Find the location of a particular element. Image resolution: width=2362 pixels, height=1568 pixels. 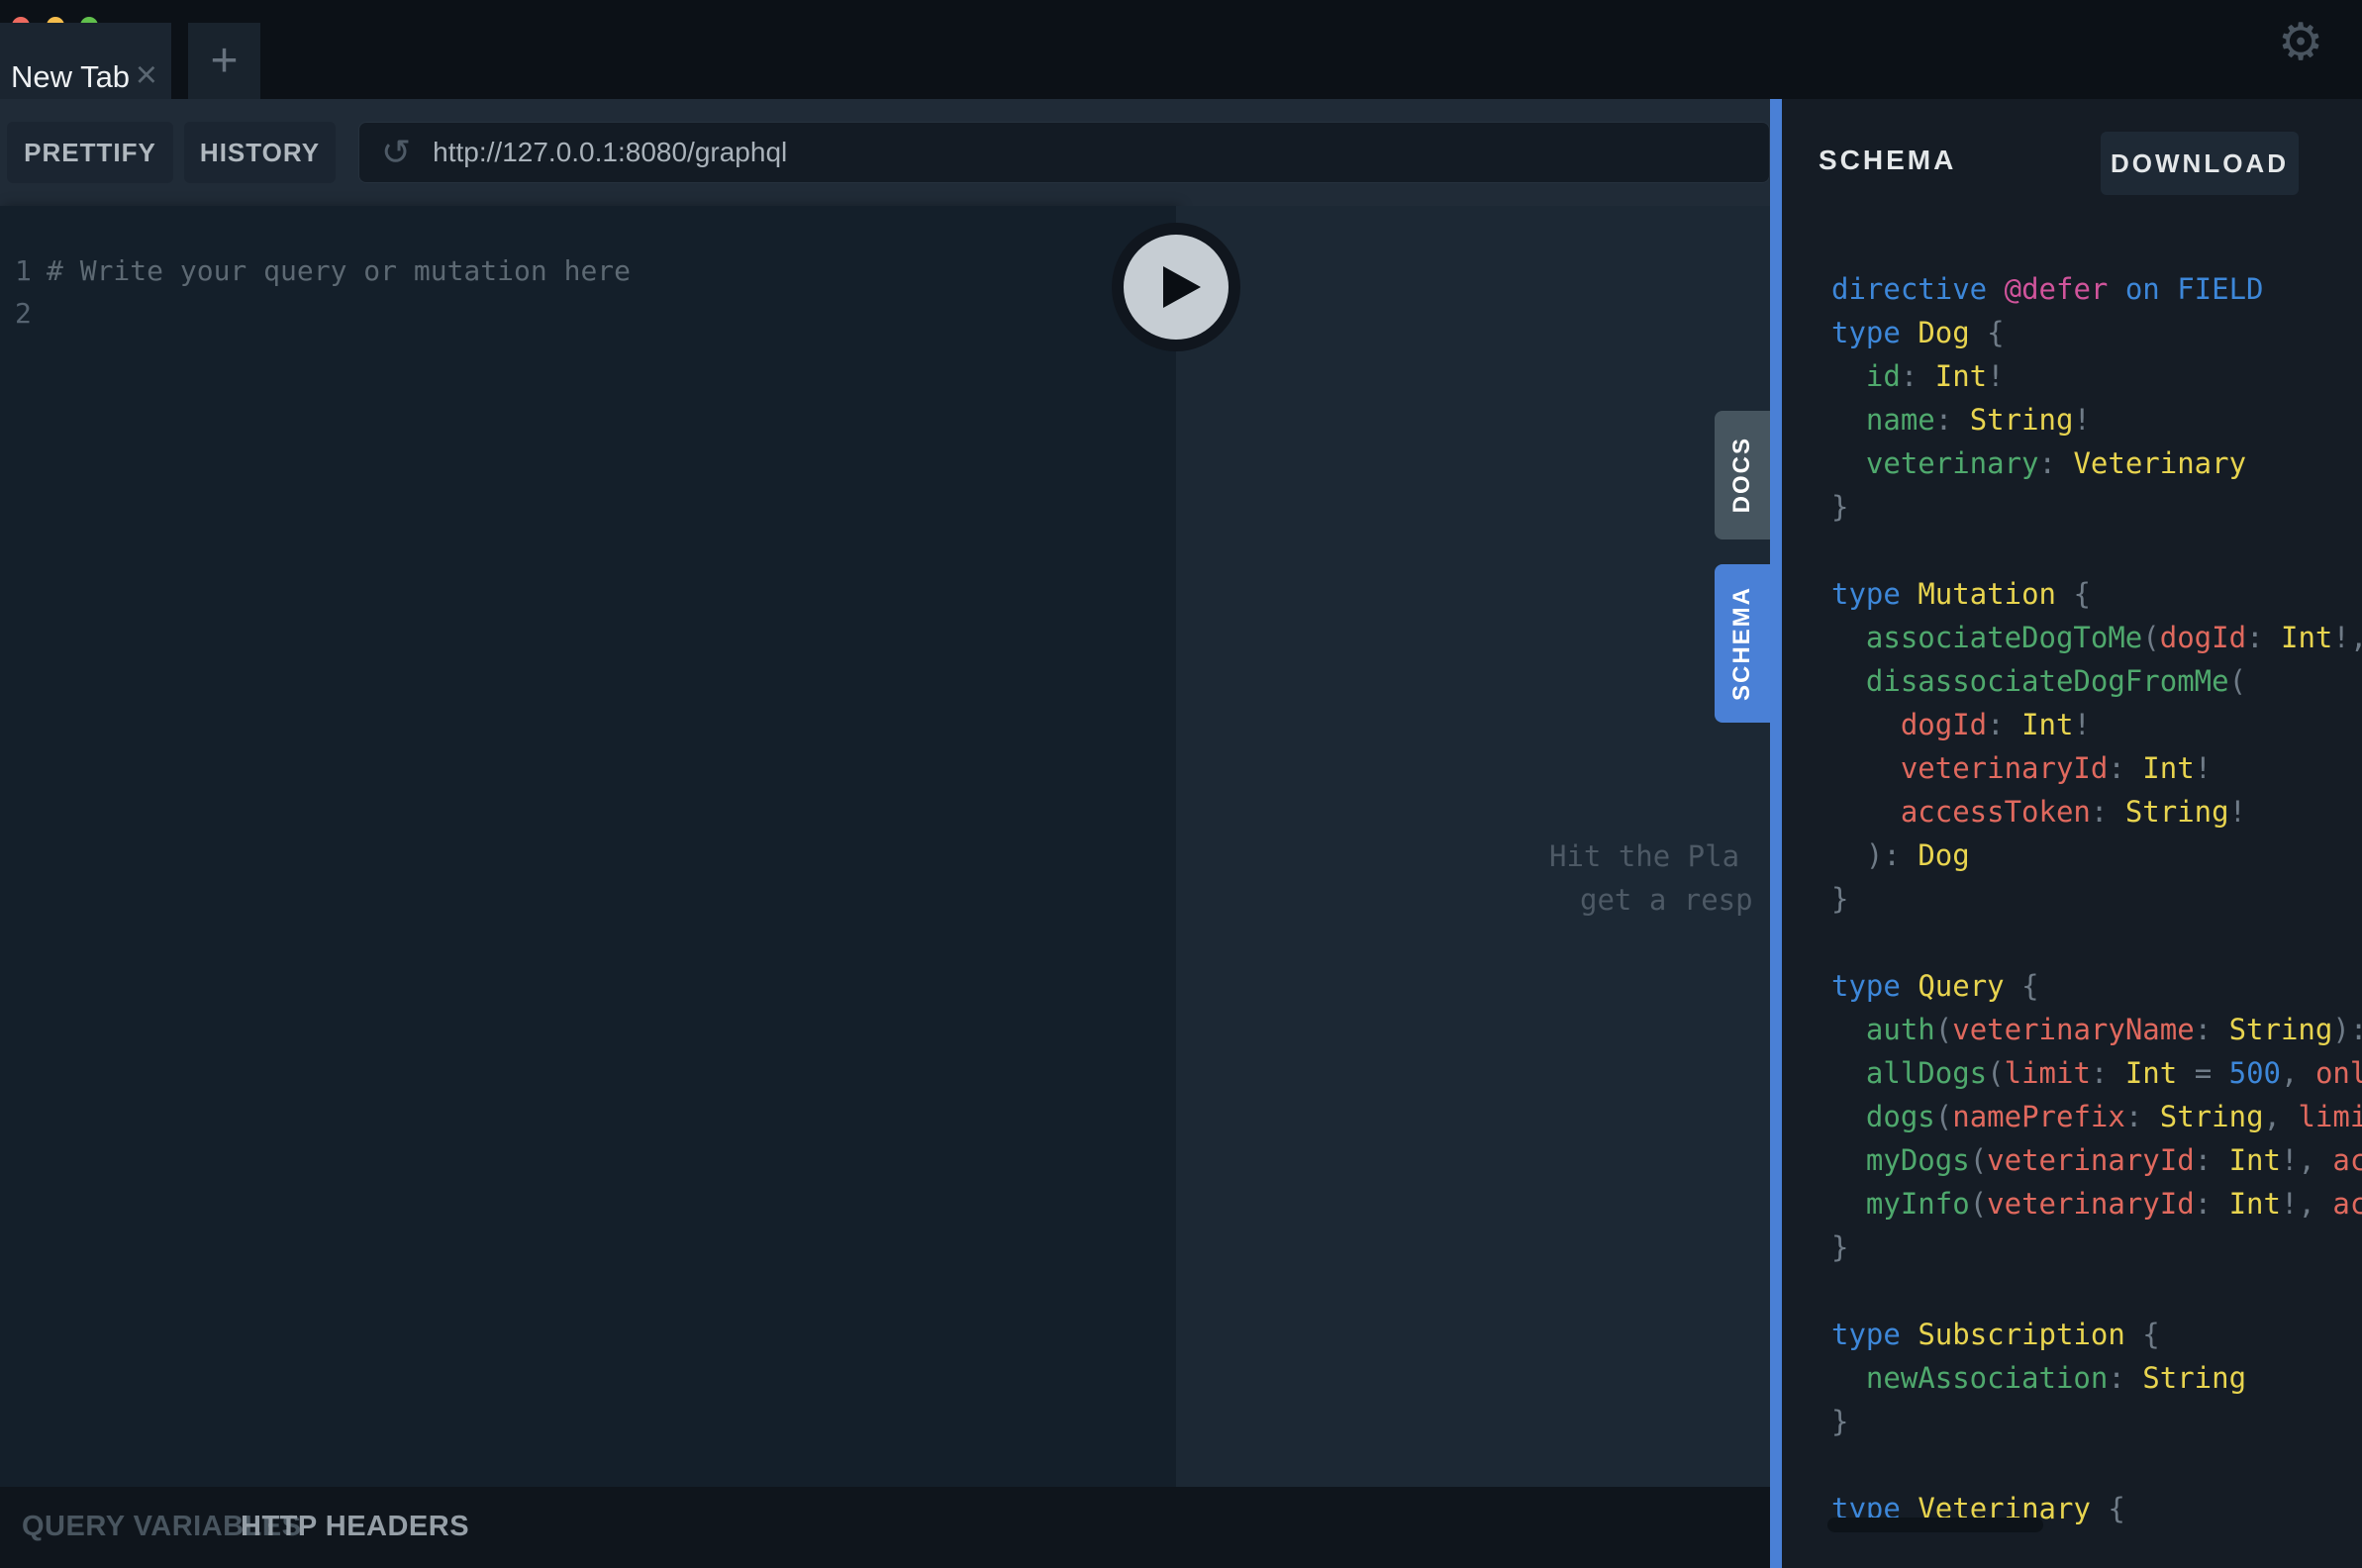

tab-close-icon: × is located at coordinates (146, 75).